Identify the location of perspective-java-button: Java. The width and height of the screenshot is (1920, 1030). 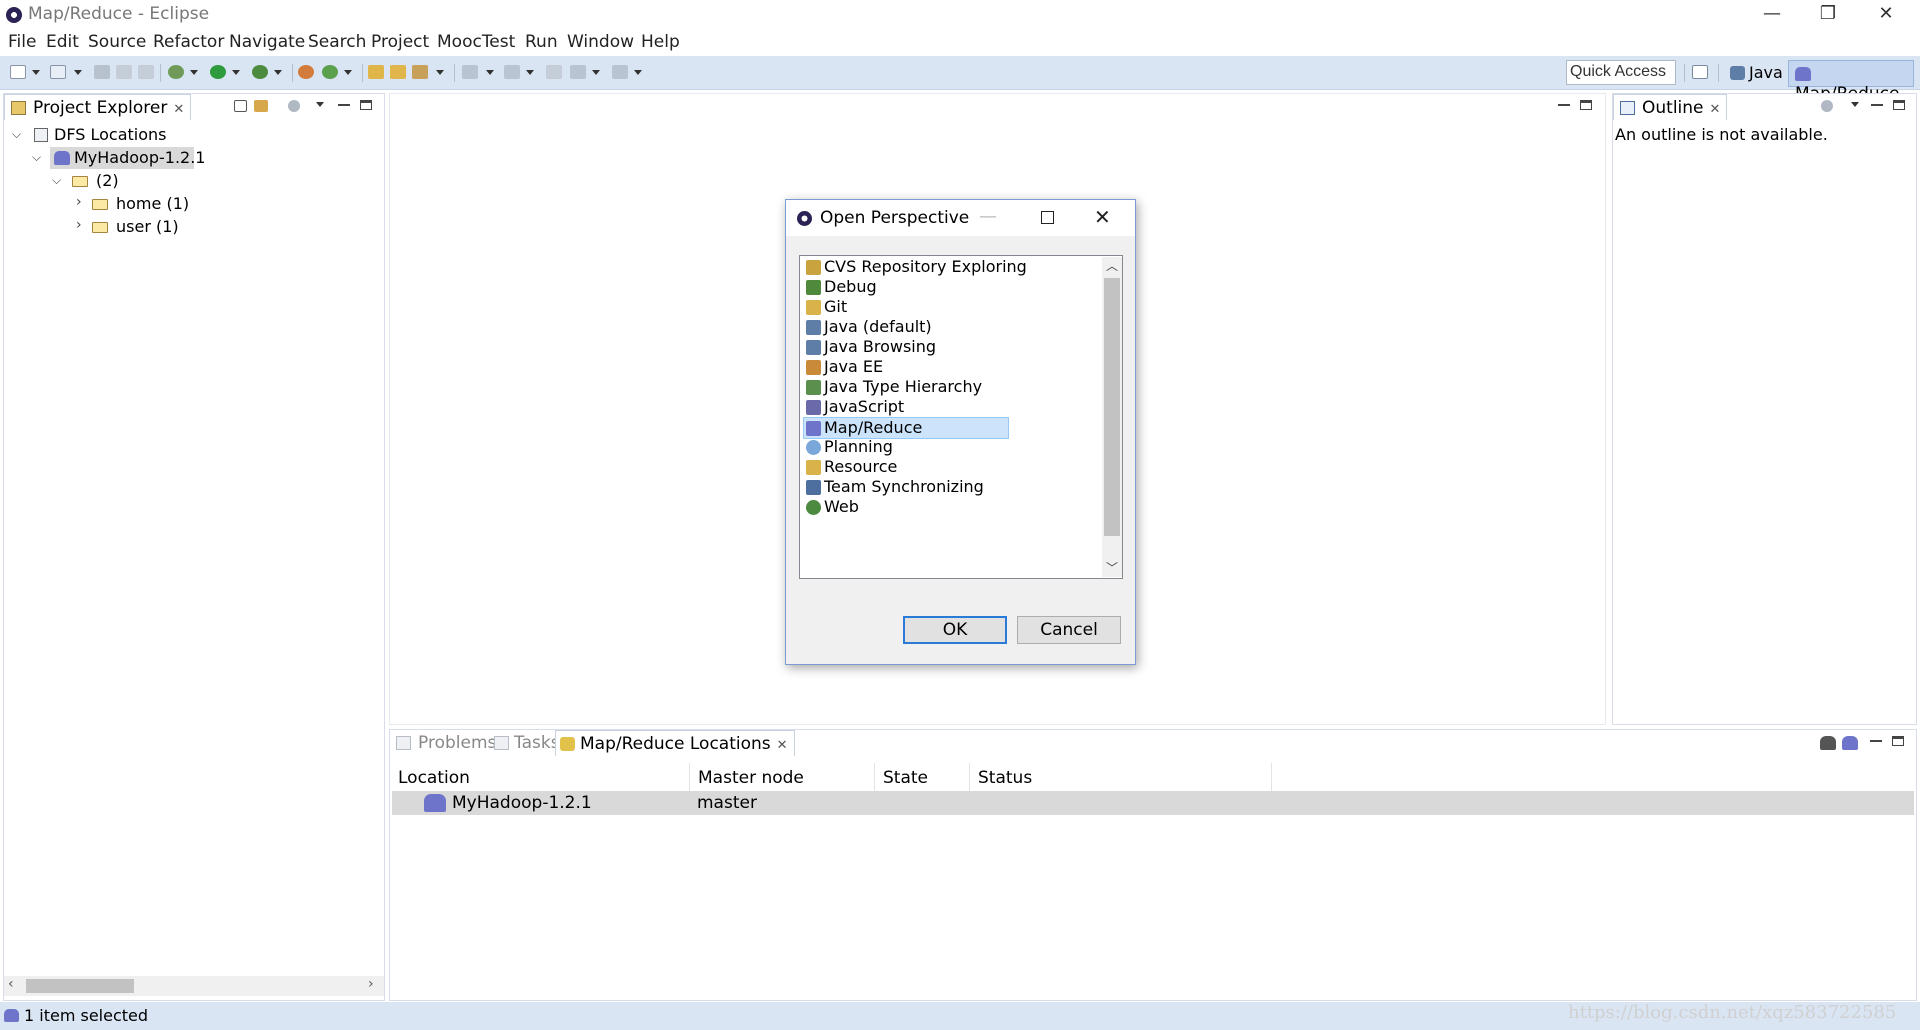
(1756, 73).